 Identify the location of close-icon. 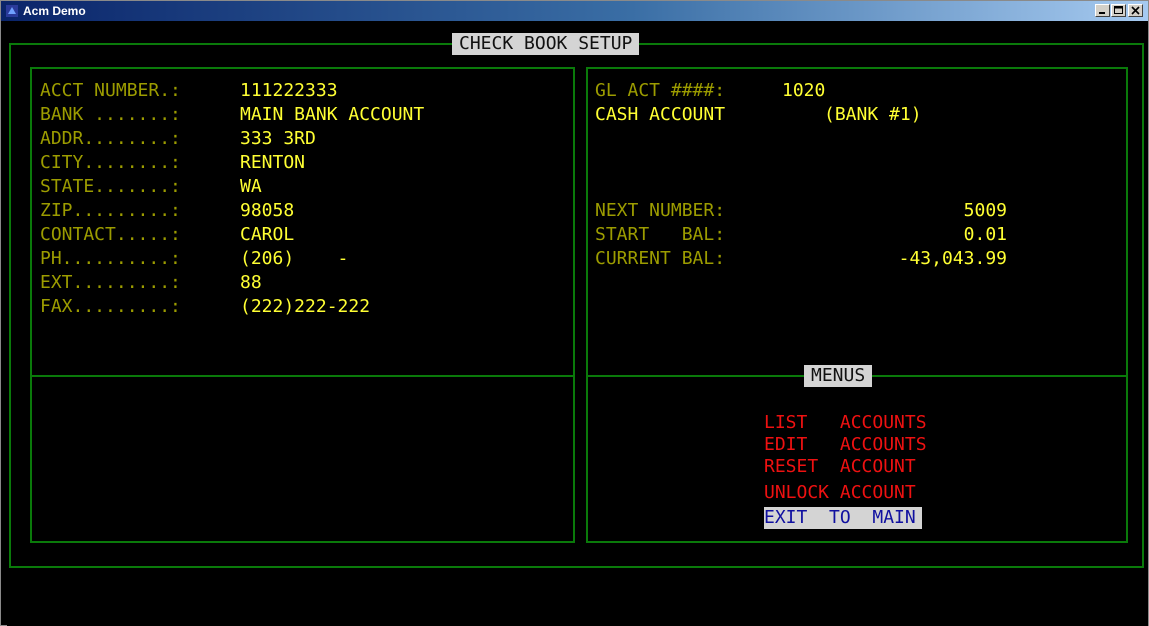
(1135, 10).